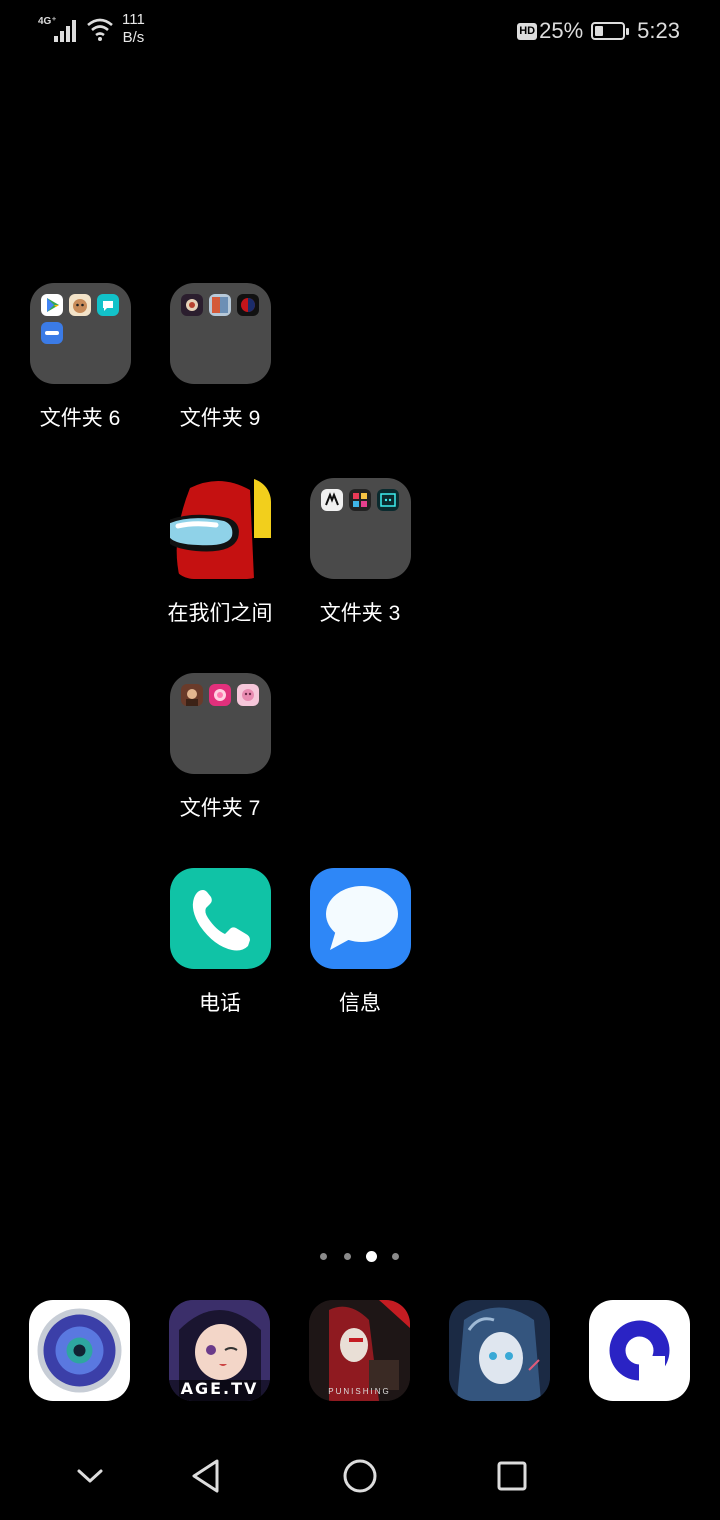 Image resolution: width=720 pixels, height=1520 pixels. What do you see at coordinates (360, 1003) in the screenshot?
I see `messages-label: 信息` at bounding box center [360, 1003].